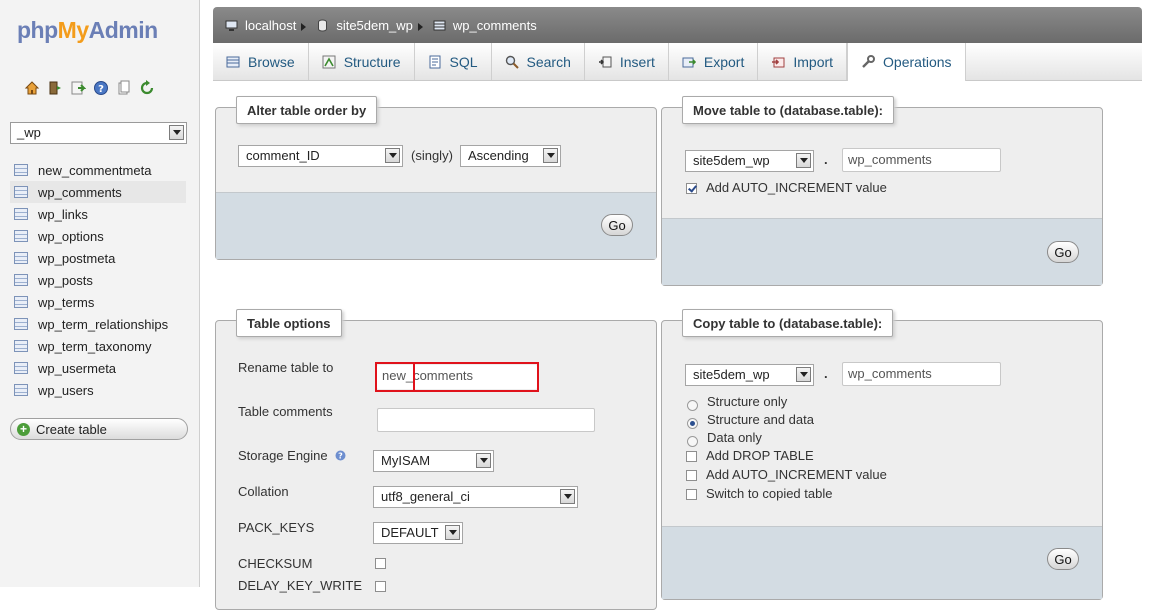 The image size is (1149, 610). Describe the element at coordinates (749, 161) in the screenshot. I see `move-database-select: site5dem_wp` at that location.